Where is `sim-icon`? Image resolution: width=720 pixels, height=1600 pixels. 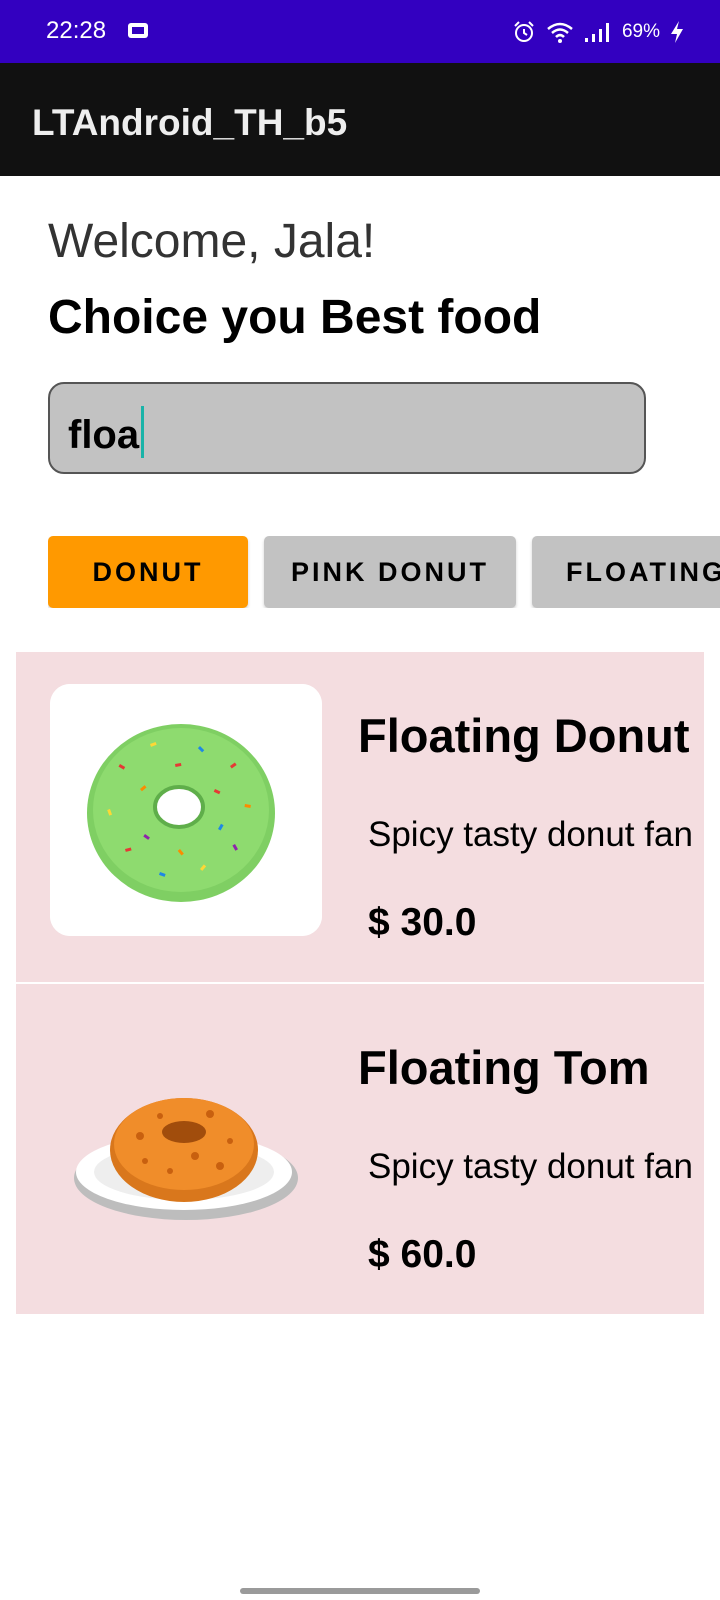 sim-icon is located at coordinates (138, 30).